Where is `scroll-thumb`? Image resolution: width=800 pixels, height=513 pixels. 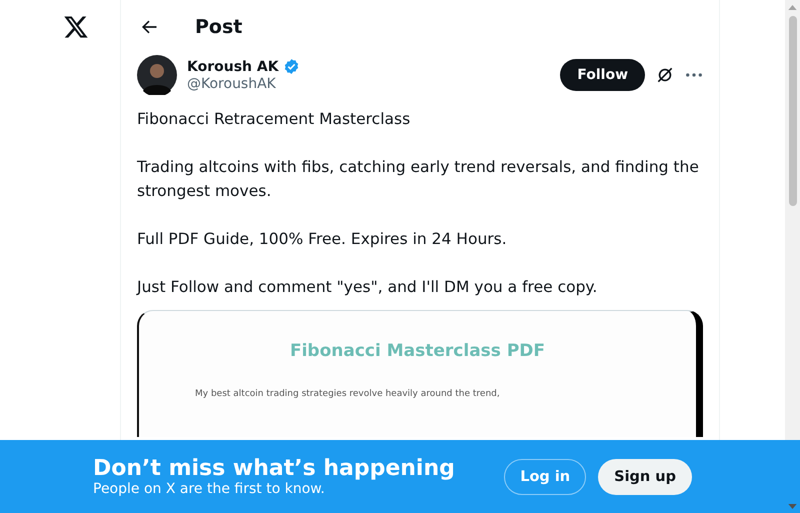
scroll-thumb is located at coordinates (792, 111).